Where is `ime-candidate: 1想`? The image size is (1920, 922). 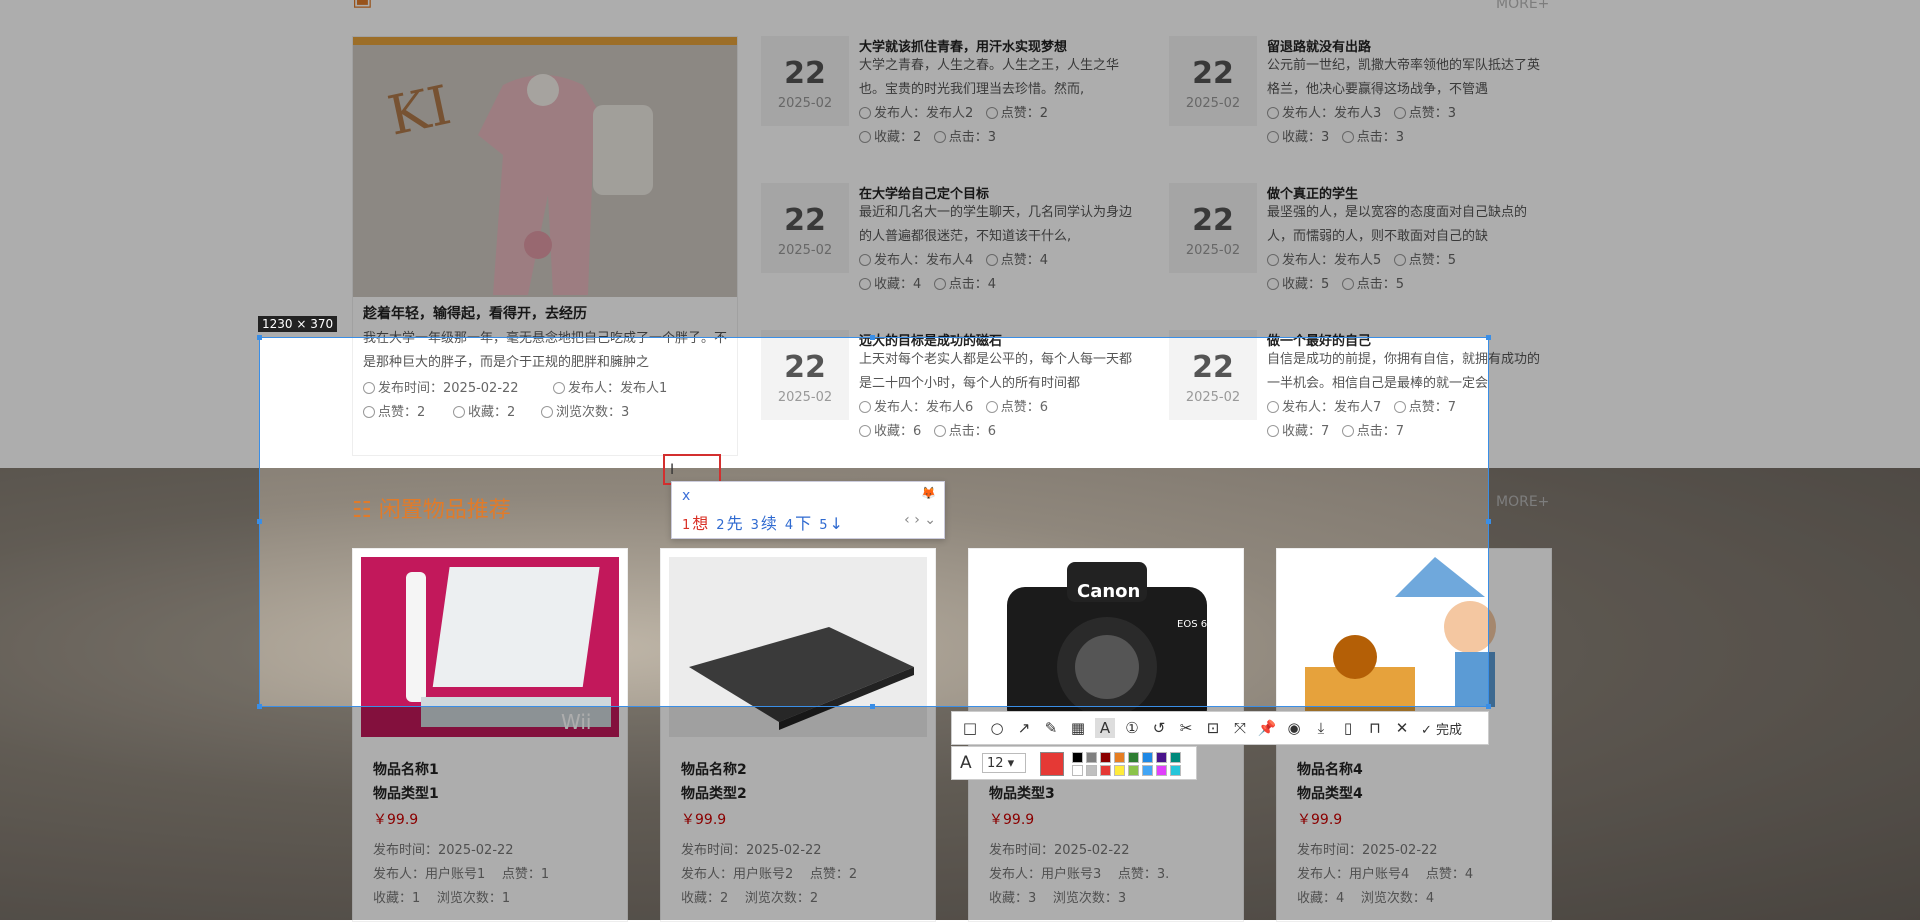
ime-candidate: 1想 is located at coordinates (695, 523).